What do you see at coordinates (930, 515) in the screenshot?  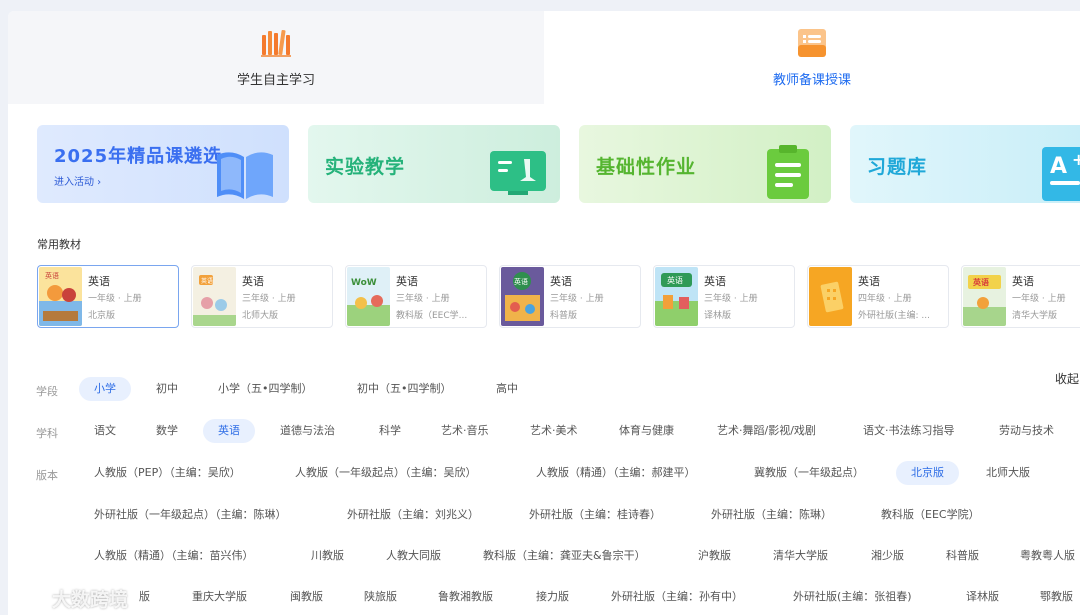 I see `edition-option: 教科版（EEC学院）` at bounding box center [930, 515].